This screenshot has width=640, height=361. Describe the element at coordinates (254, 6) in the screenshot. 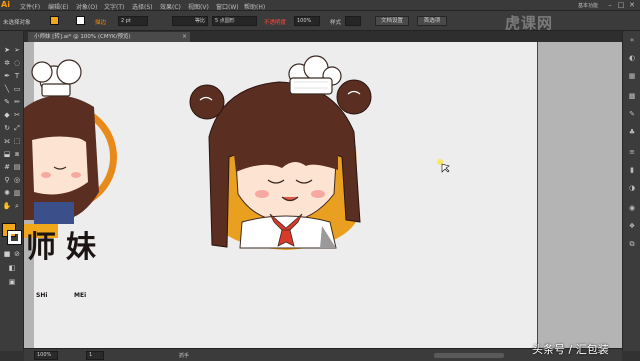

I see `menu-help: 帮助(H)` at that location.